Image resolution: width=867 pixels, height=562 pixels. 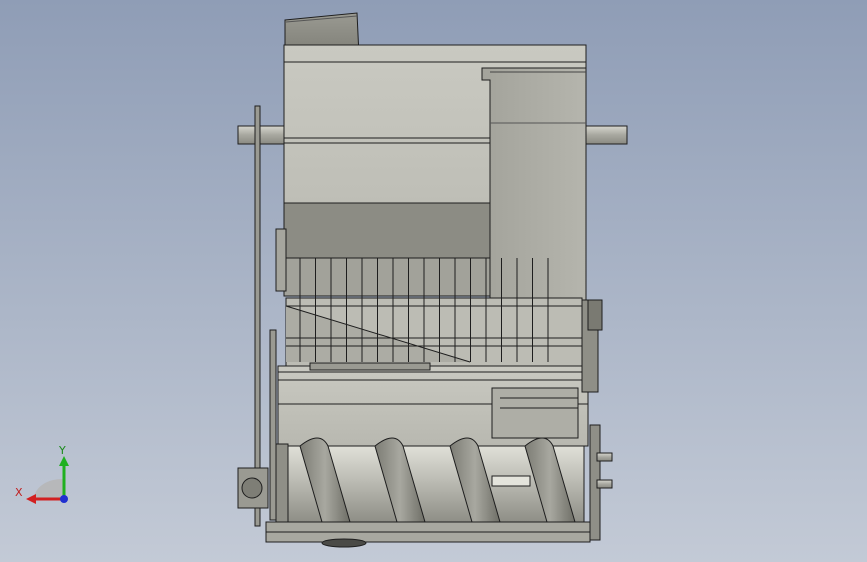 What do you see at coordinates (263, 135) in the screenshot?
I see `left-shaft` at bounding box center [263, 135].